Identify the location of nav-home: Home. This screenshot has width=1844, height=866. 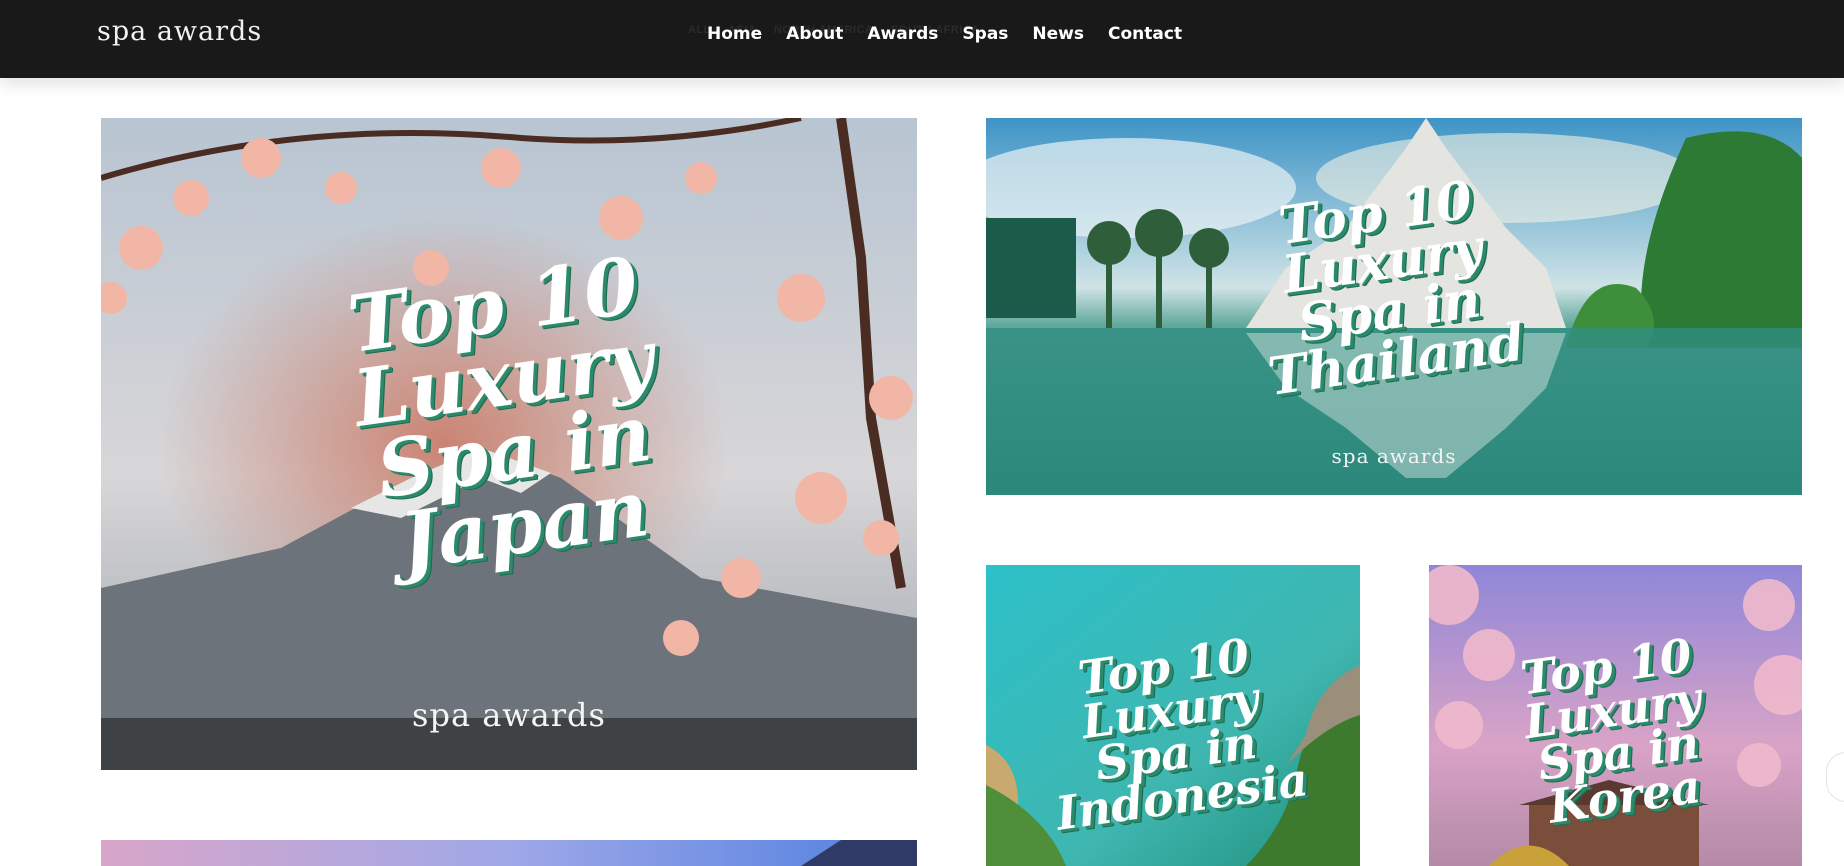
(734, 34).